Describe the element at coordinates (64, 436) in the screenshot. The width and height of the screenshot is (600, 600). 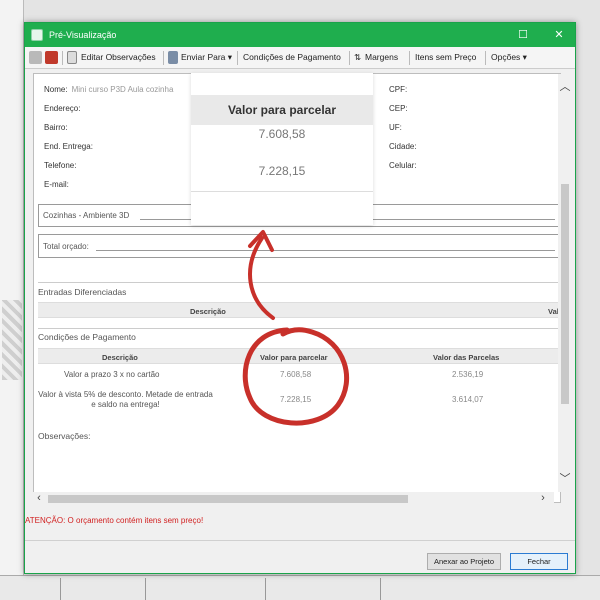
I see `observacoes-label: Observações:` at that location.